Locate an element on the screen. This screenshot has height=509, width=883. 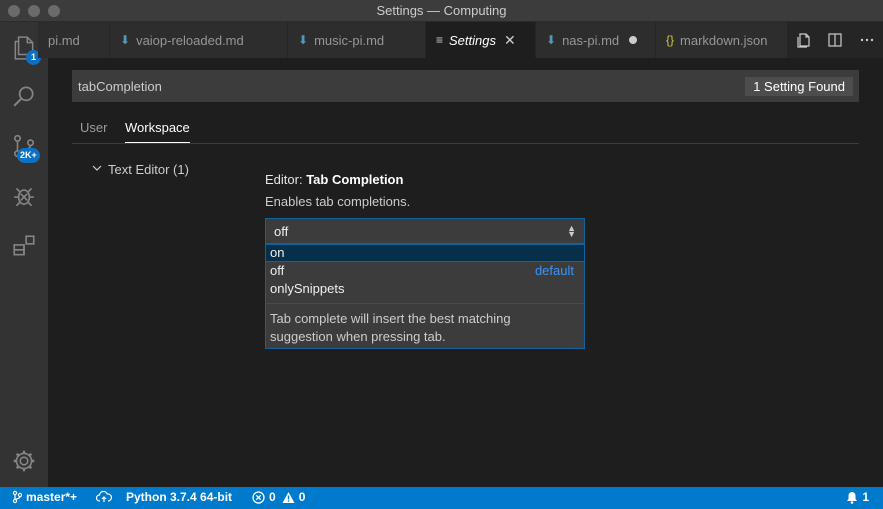
tab-label: nas-pi.md is located at coordinates (591, 40).